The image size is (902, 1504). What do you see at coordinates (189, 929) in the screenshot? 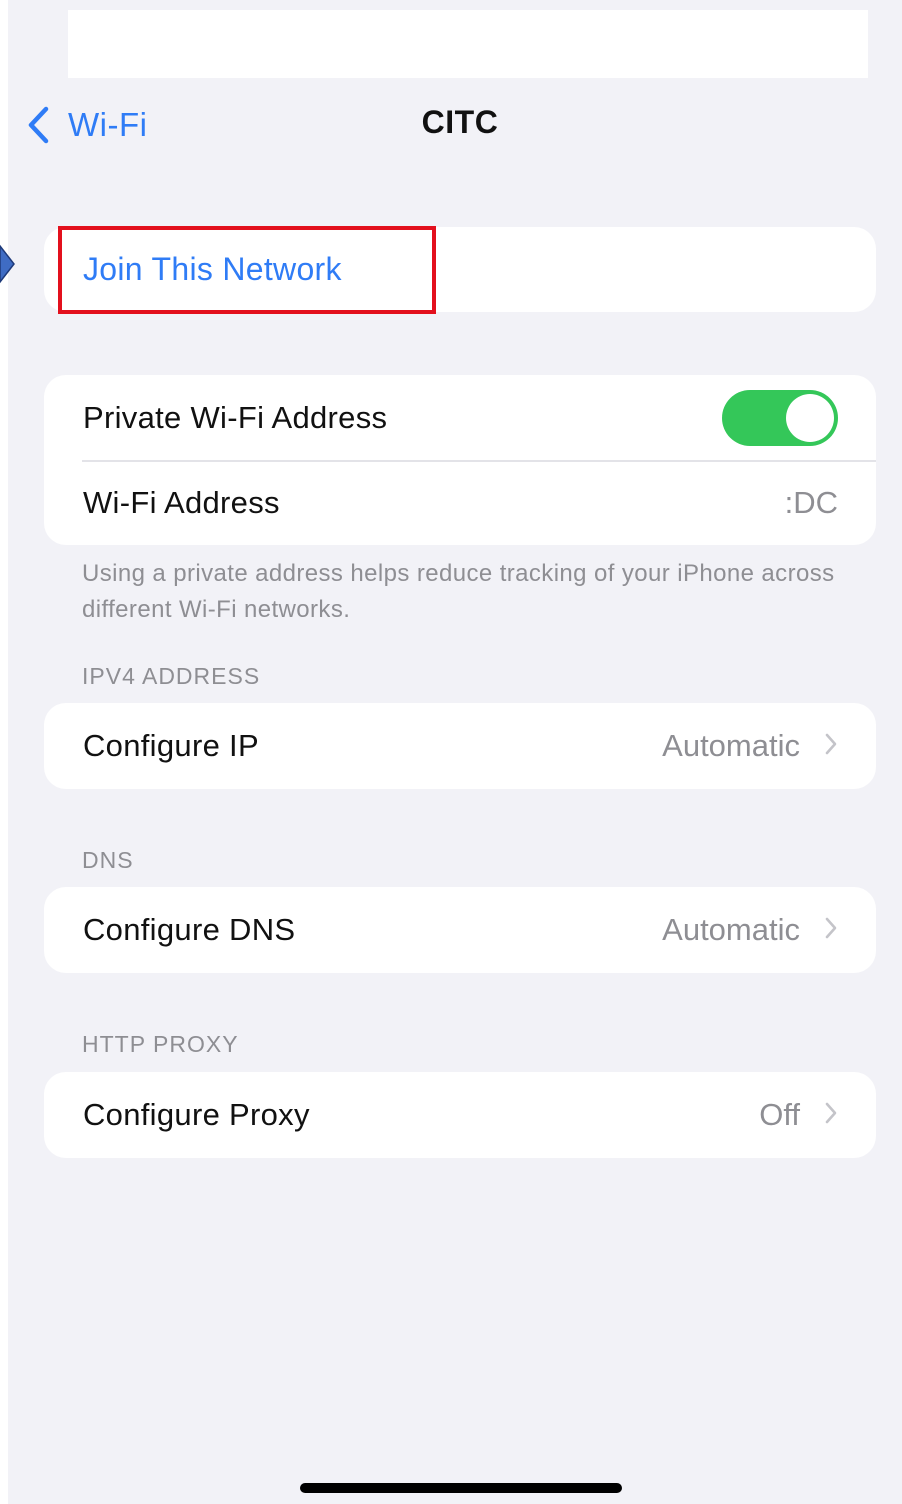
I see `configure-dns-label: Configure DNS` at bounding box center [189, 929].